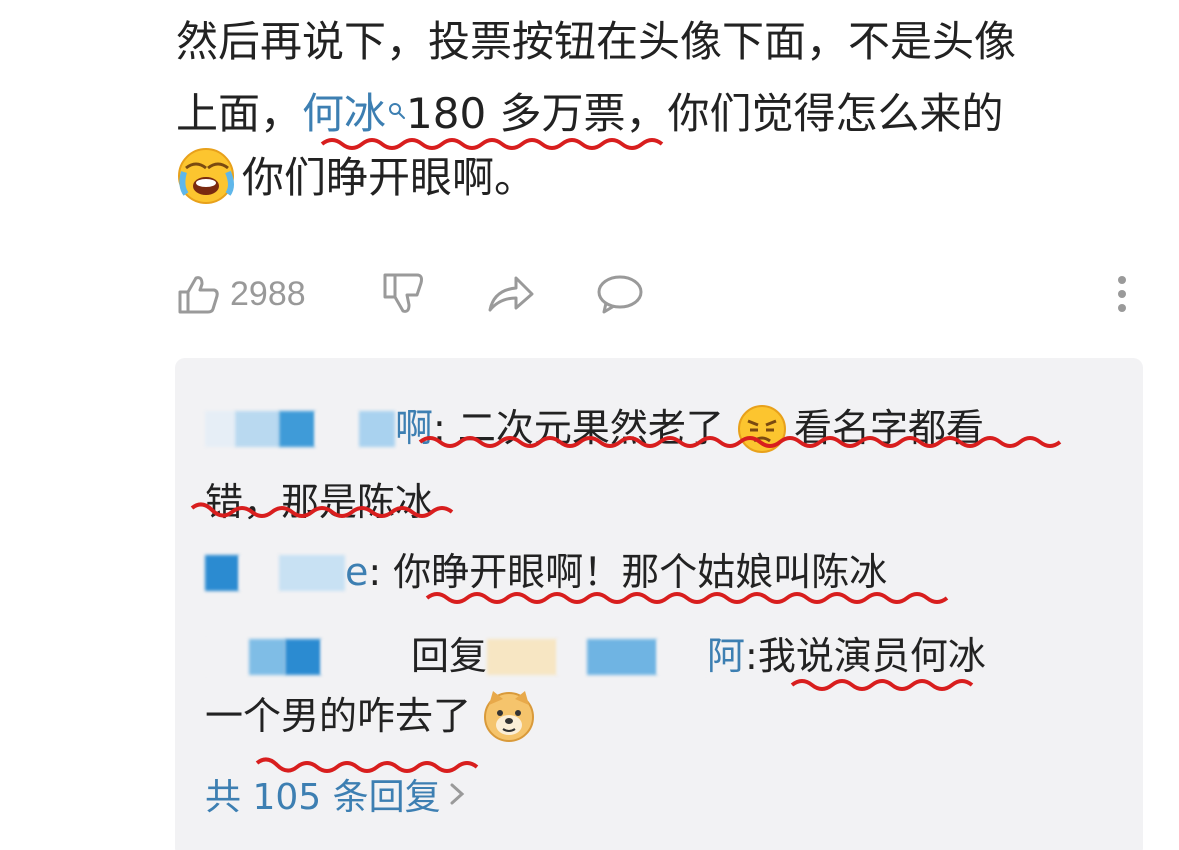  Describe the element at coordinates (656, 185) in the screenshot. I see `post-line-3: 你们睁开眼啊。` at that location.